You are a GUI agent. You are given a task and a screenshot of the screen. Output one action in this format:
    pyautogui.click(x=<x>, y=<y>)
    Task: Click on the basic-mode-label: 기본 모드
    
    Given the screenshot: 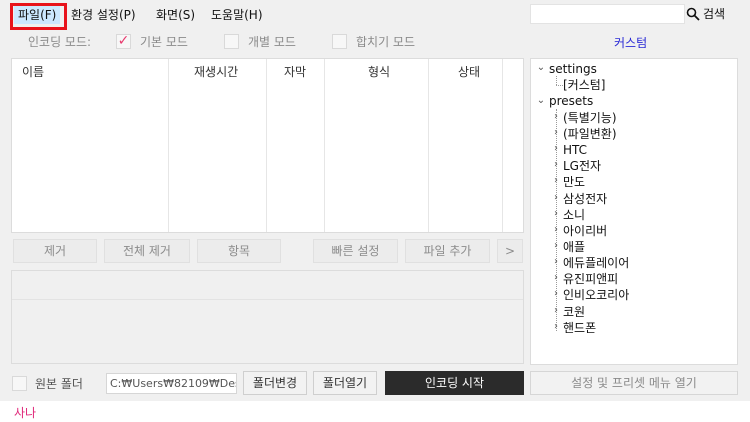 What is the action you would take?
    pyautogui.click(x=164, y=42)
    